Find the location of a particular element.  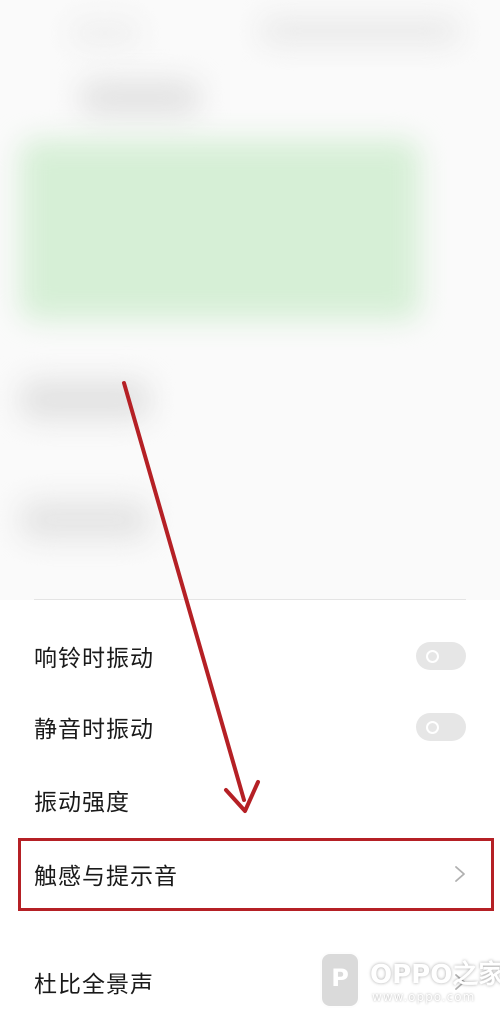

vibrate-on-silent-toggle is located at coordinates (441, 727).